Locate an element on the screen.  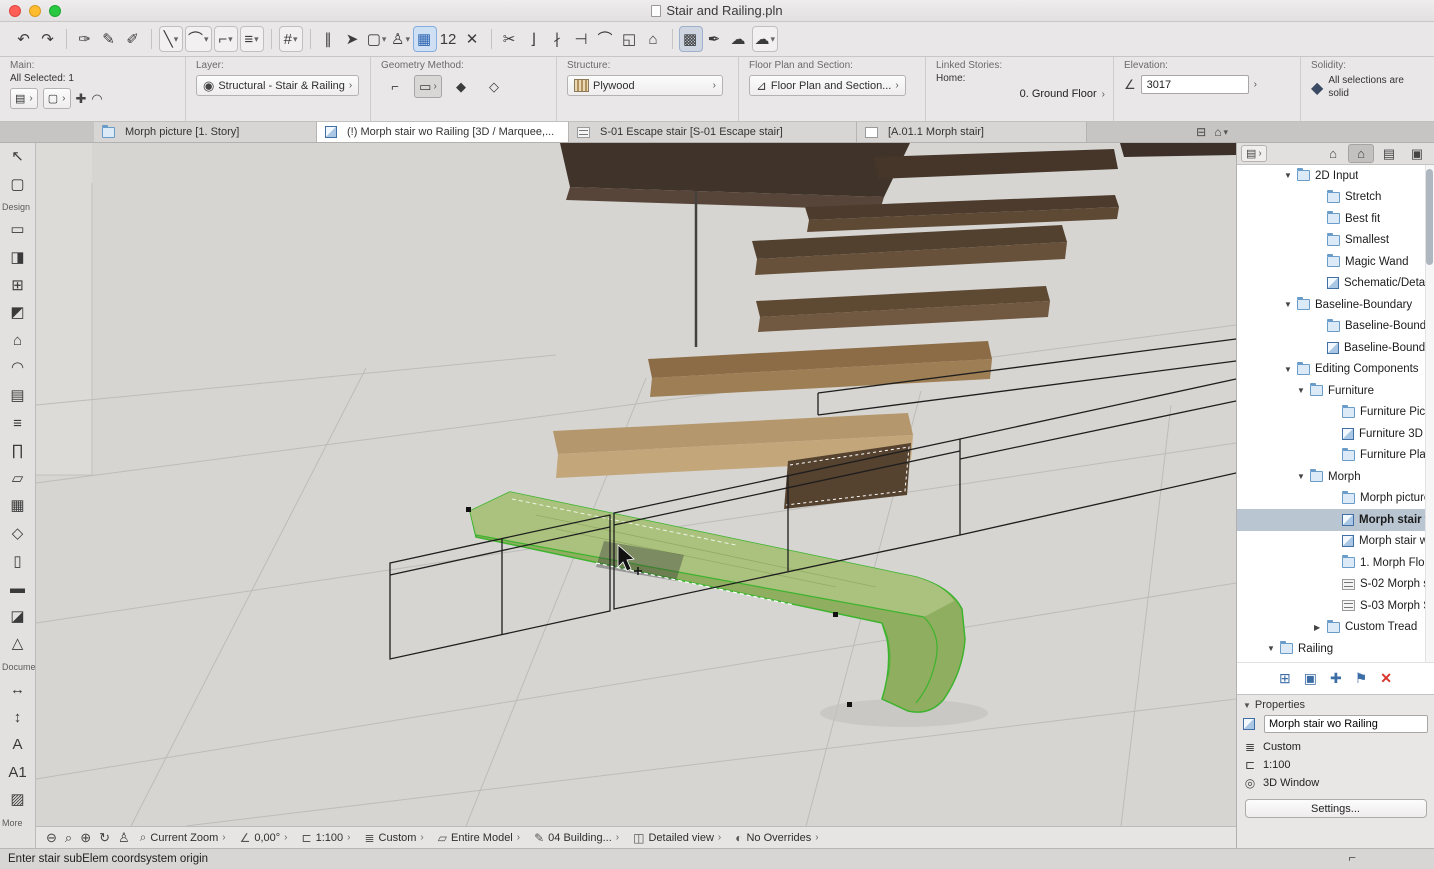
column-tool: ▯ is located at coordinates (17, 561).